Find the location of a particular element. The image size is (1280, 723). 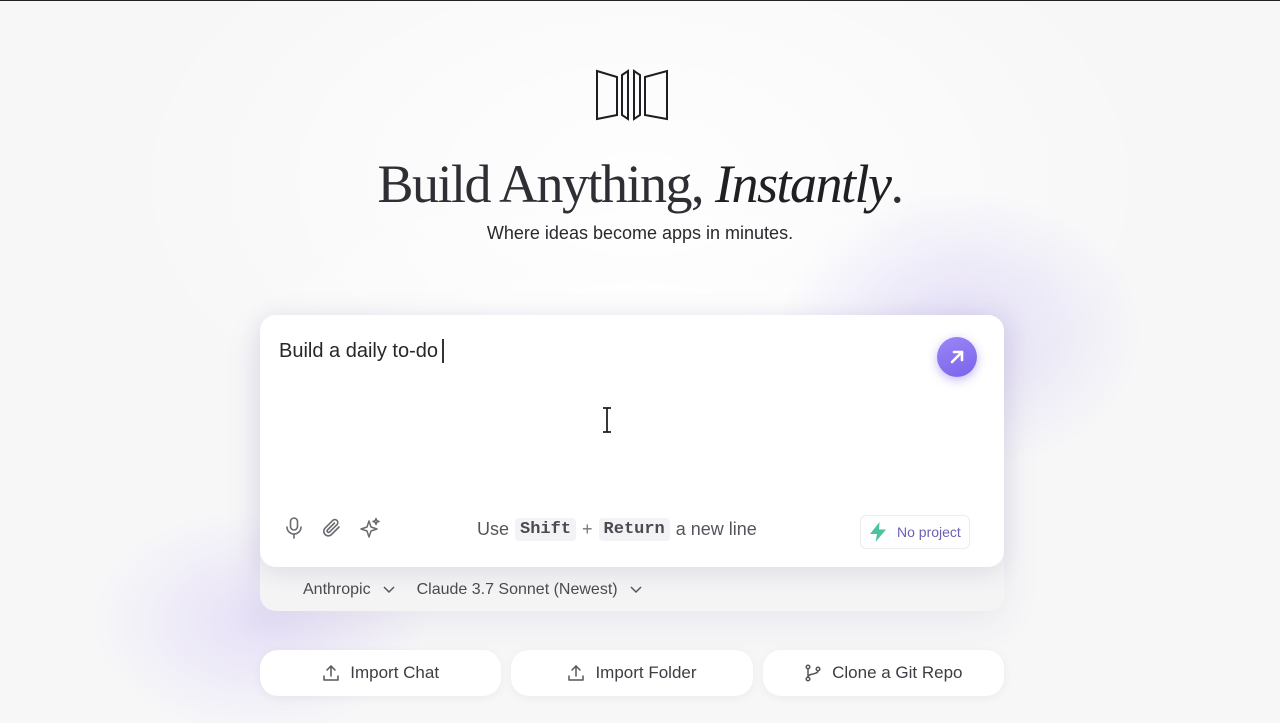

logo-icon is located at coordinates (632, 95).